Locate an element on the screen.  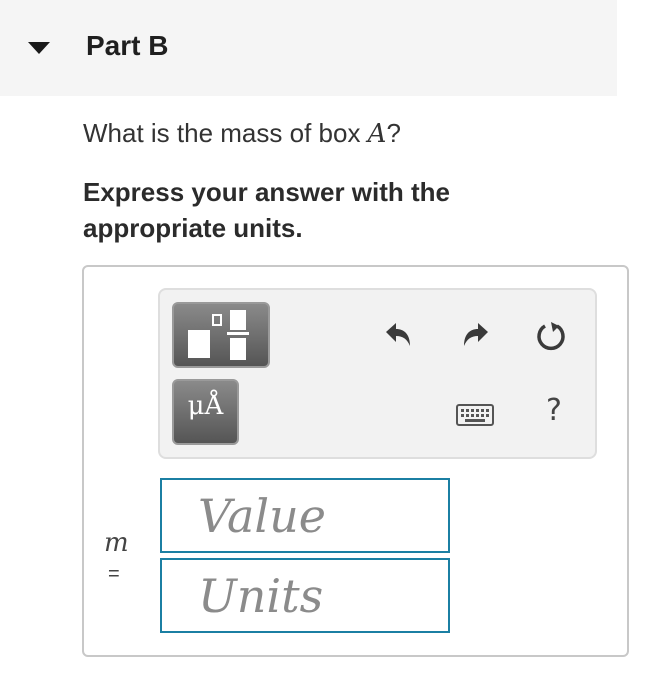
undo-icon is located at coordinates (398, 334).